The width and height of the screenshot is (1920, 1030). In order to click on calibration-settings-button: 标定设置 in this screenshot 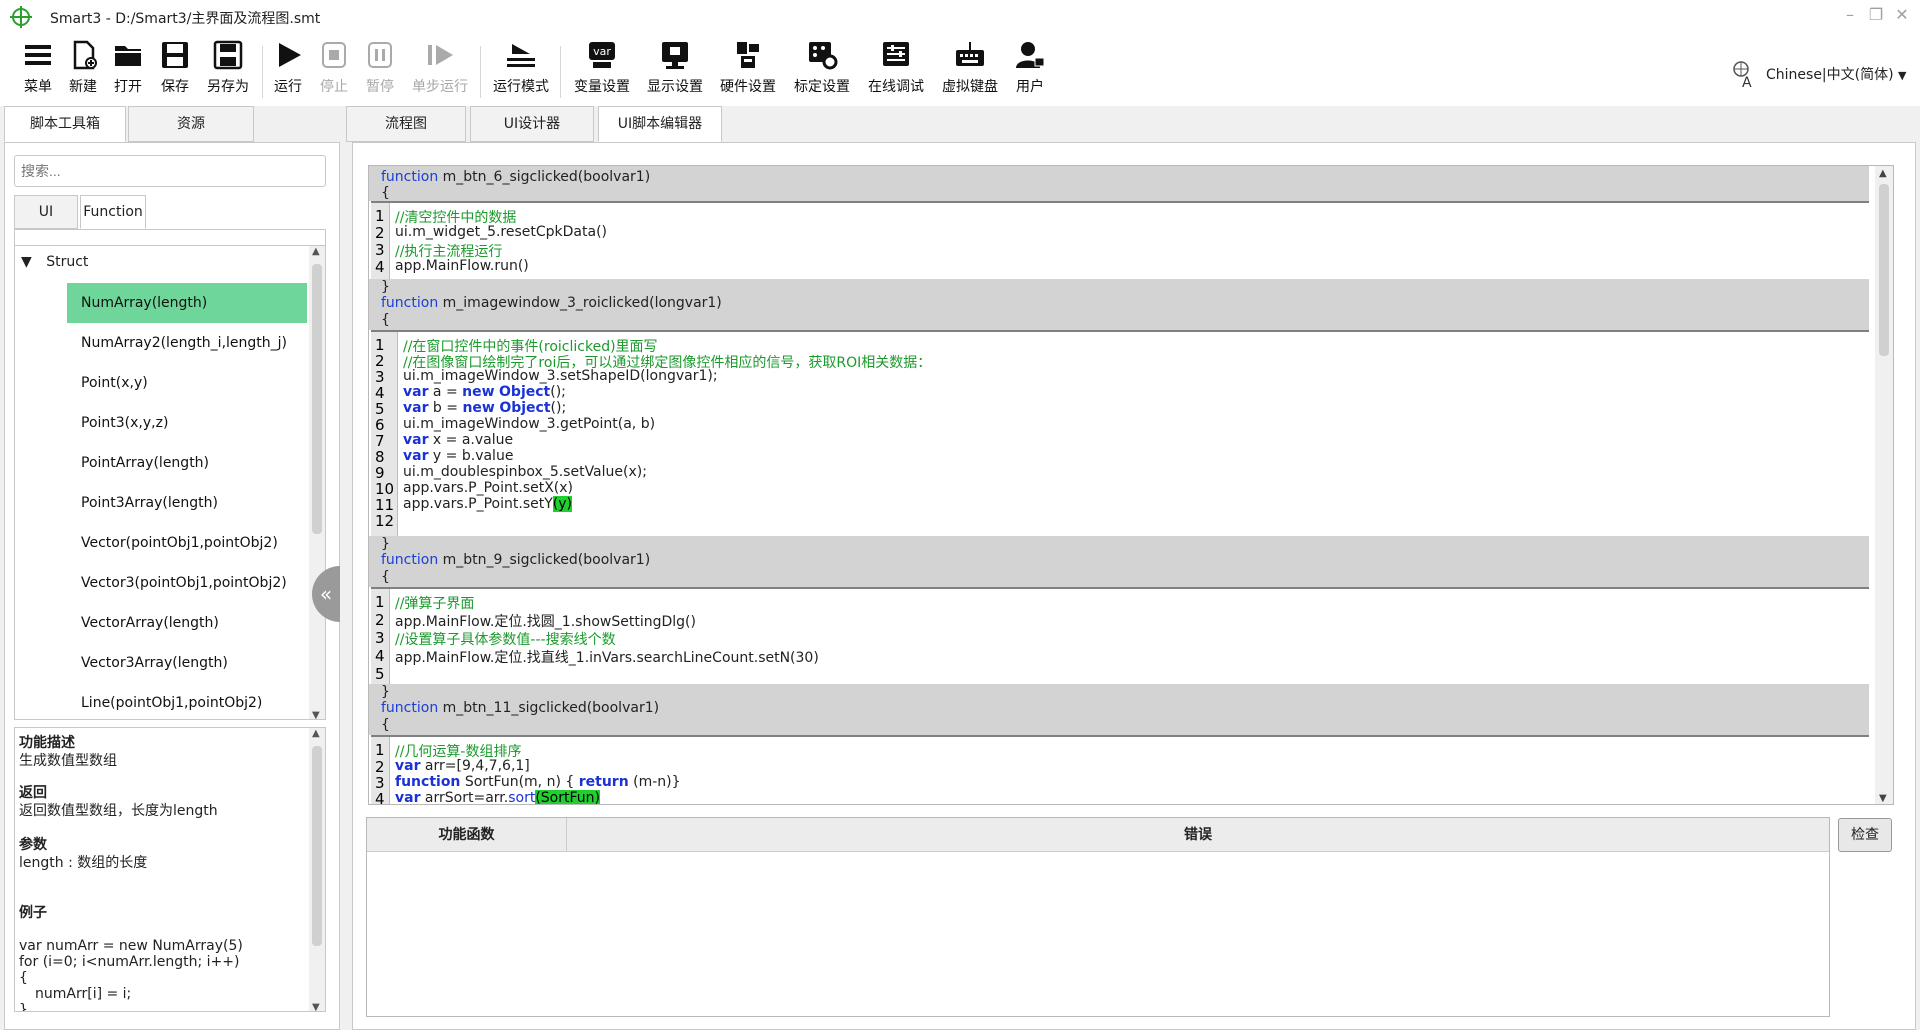, I will do `click(822, 68)`.